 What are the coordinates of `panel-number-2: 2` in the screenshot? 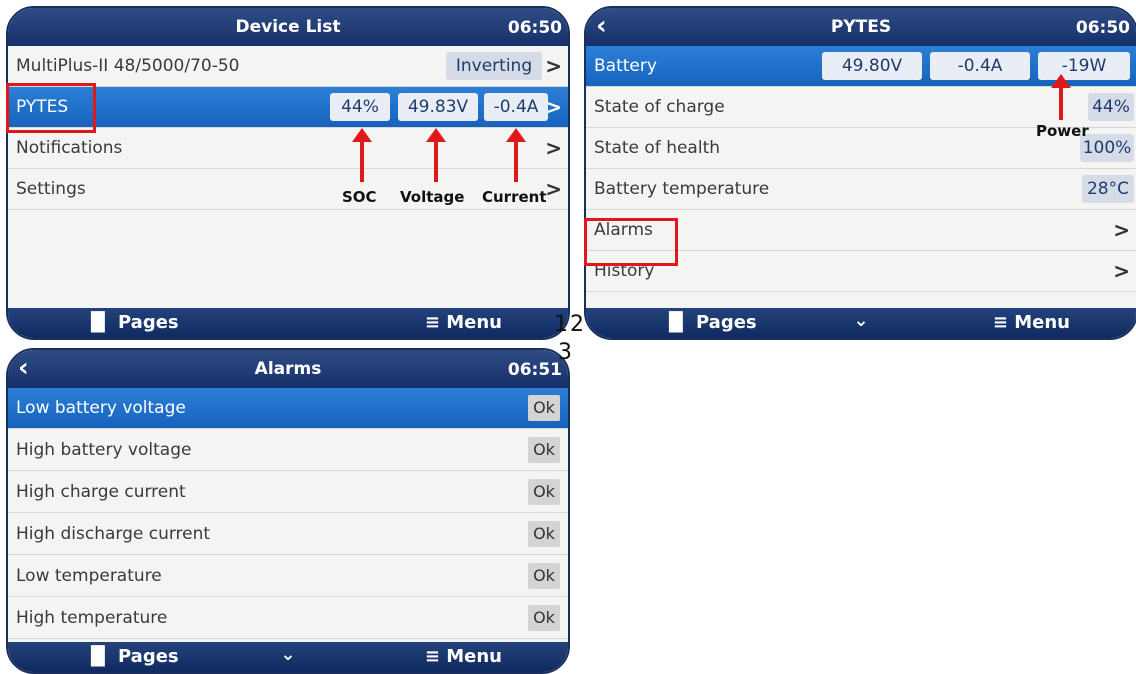 It's located at (577, 324).